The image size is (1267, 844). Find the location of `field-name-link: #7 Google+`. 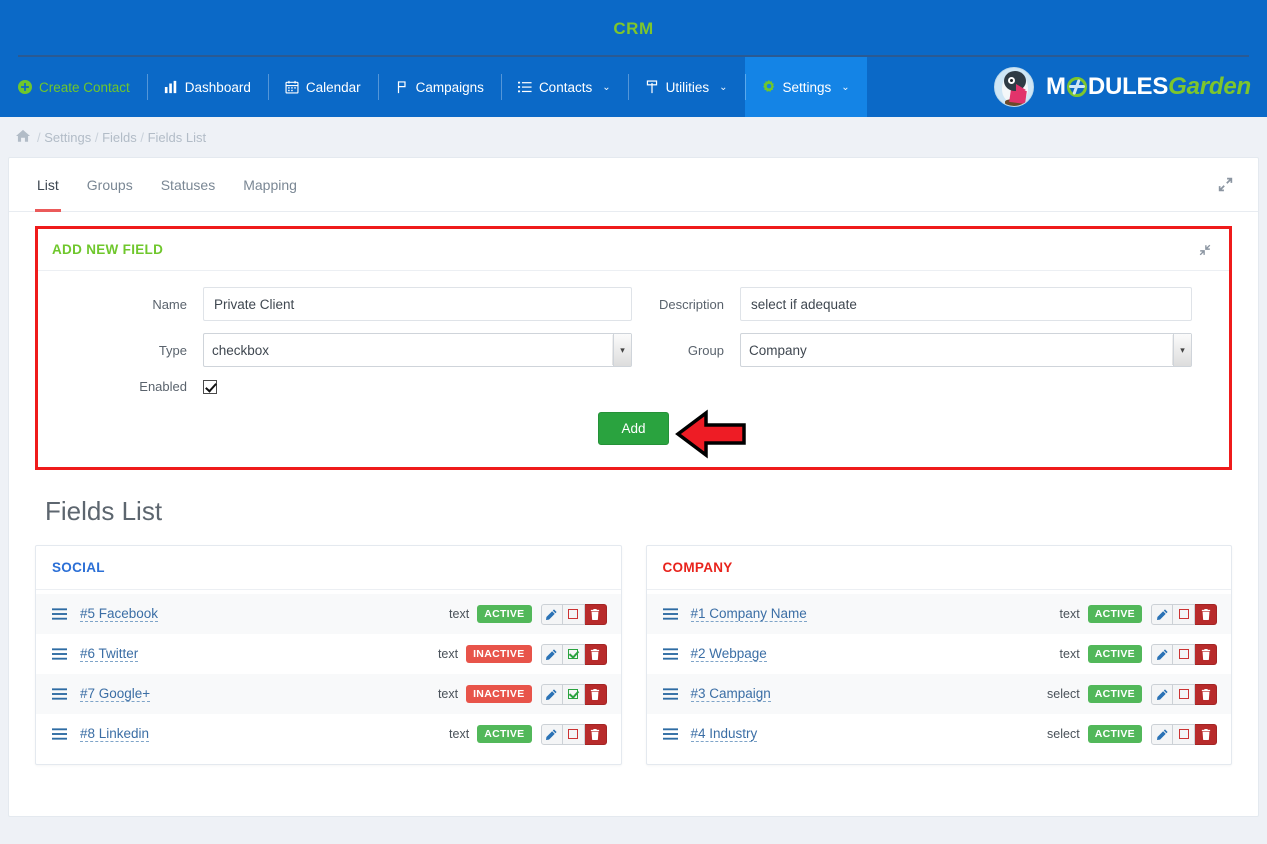

field-name-link: #7 Google+ is located at coordinates (115, 694).